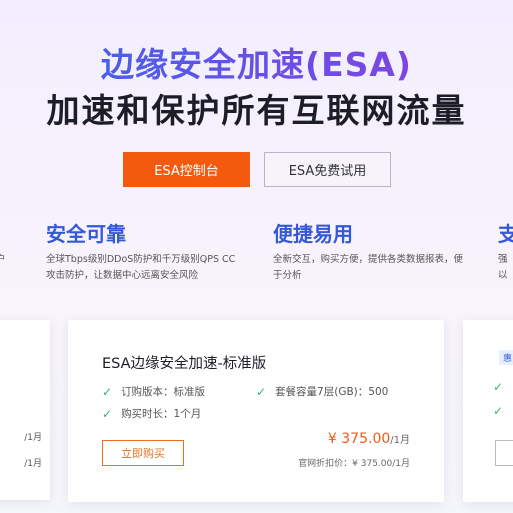 This screenshot has width=513, height=513. Describe the element at coordinates (256, 62) in the screenshot. I see `page-title: 边缘安全加速(ESA)` at that location.